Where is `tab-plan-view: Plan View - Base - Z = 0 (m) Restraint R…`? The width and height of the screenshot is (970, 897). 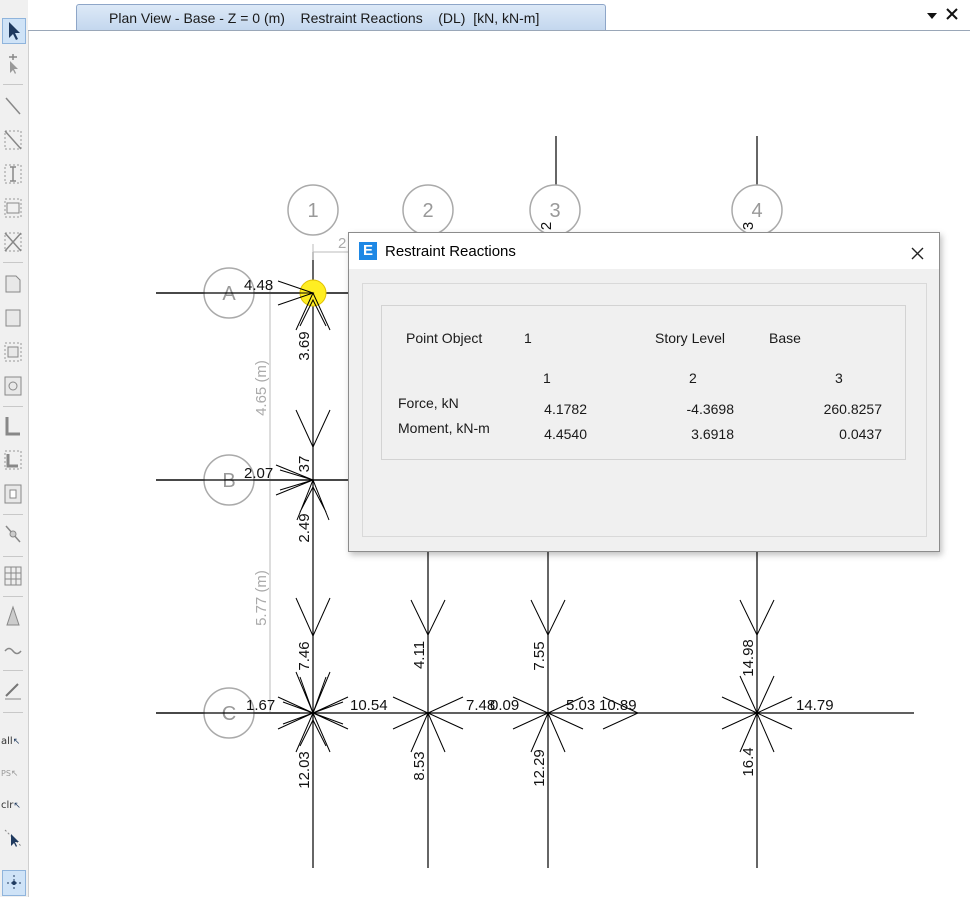
tab-plan-view: Plan View - Base - Z = 0 (m) Restraint R… is located at coordinates (341, 17).